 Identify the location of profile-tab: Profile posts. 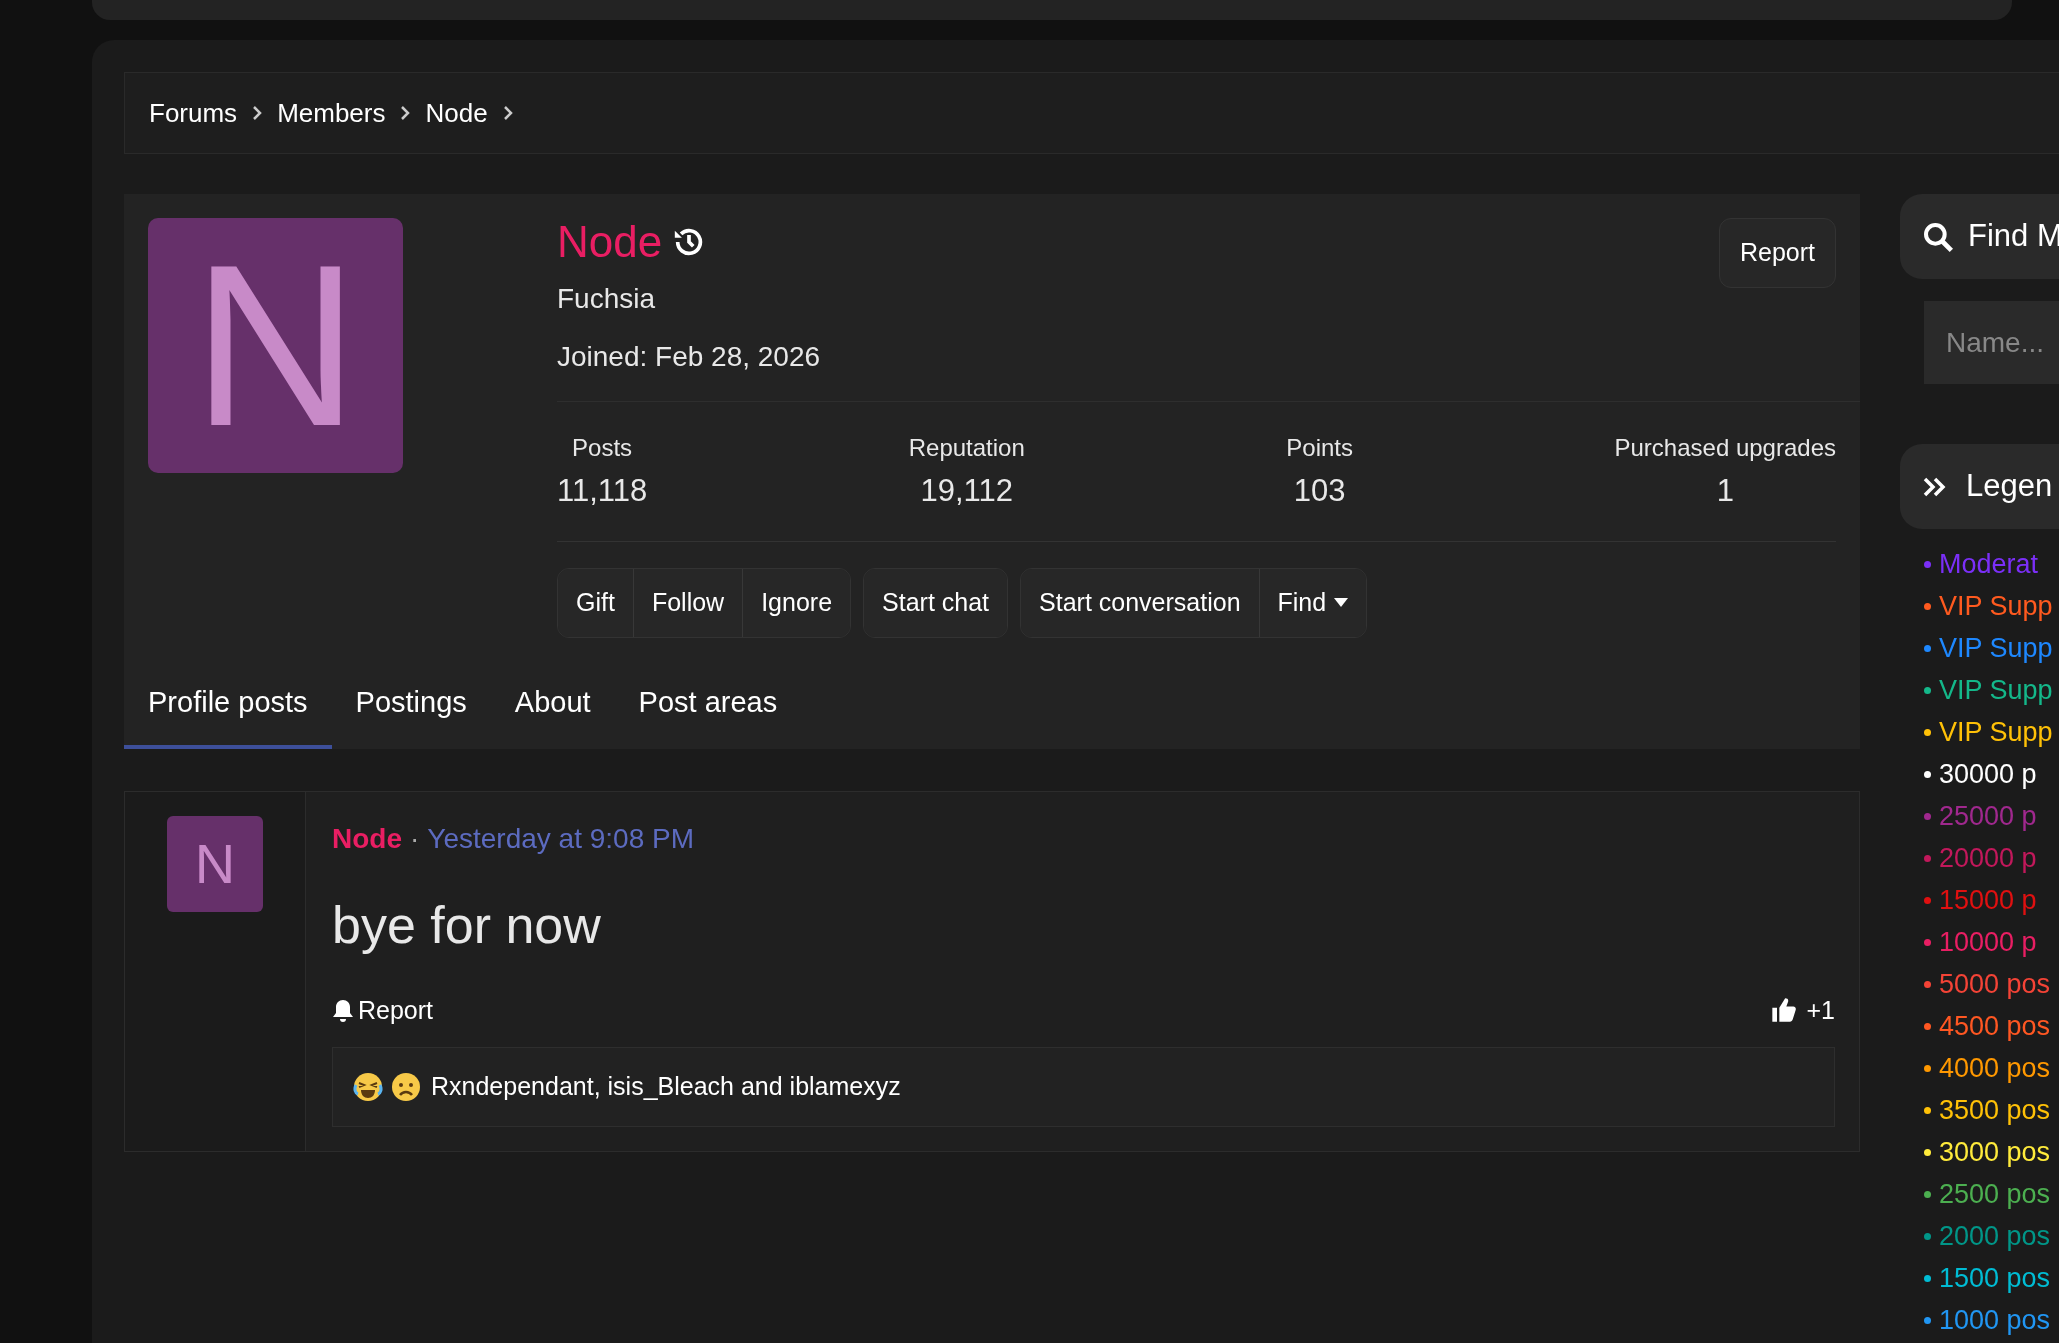
(228, 705).